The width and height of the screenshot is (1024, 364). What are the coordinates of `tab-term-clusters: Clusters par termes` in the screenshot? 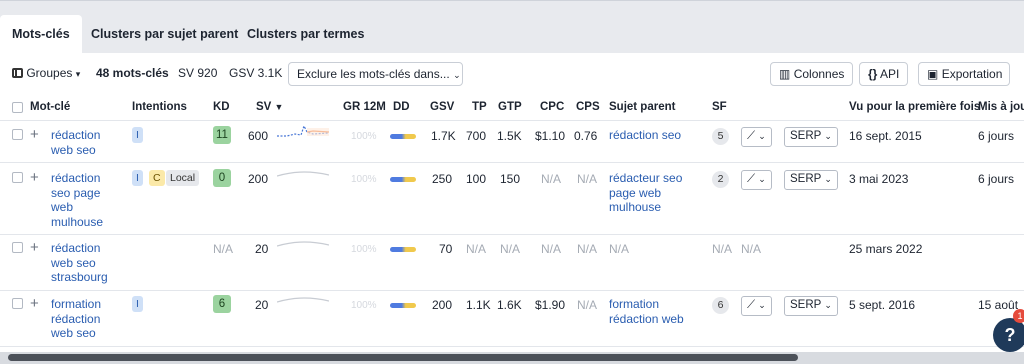 It's located at (305, 34).